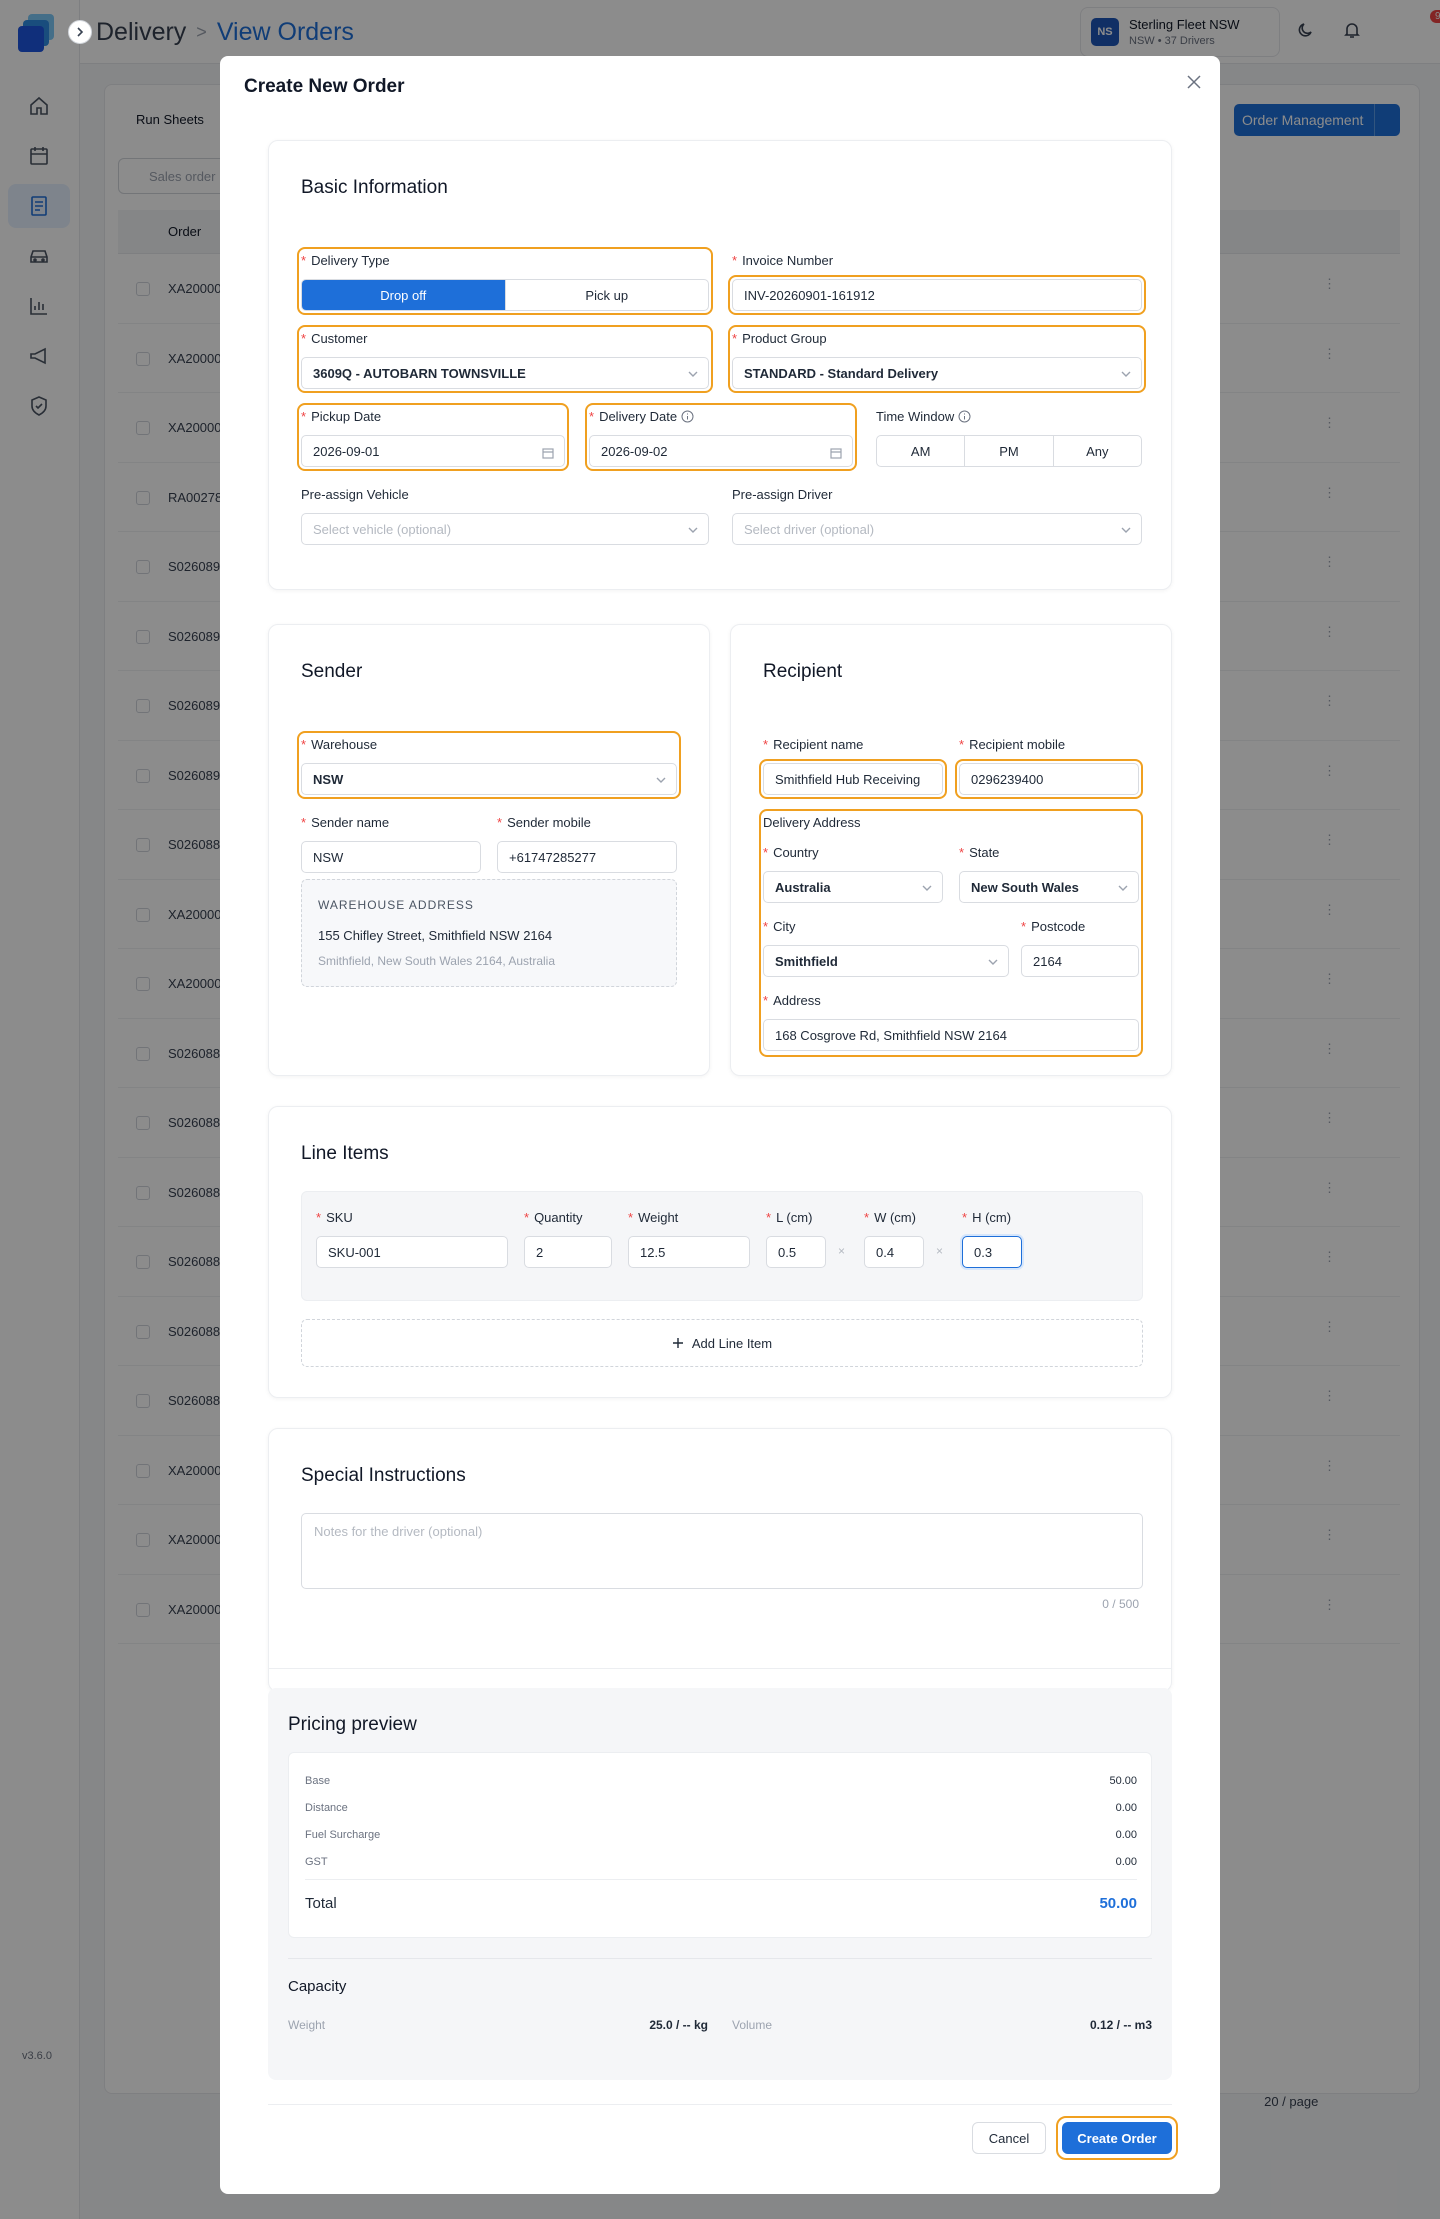  I want to click on capacity-title: Capacity, so click(317, 1986).